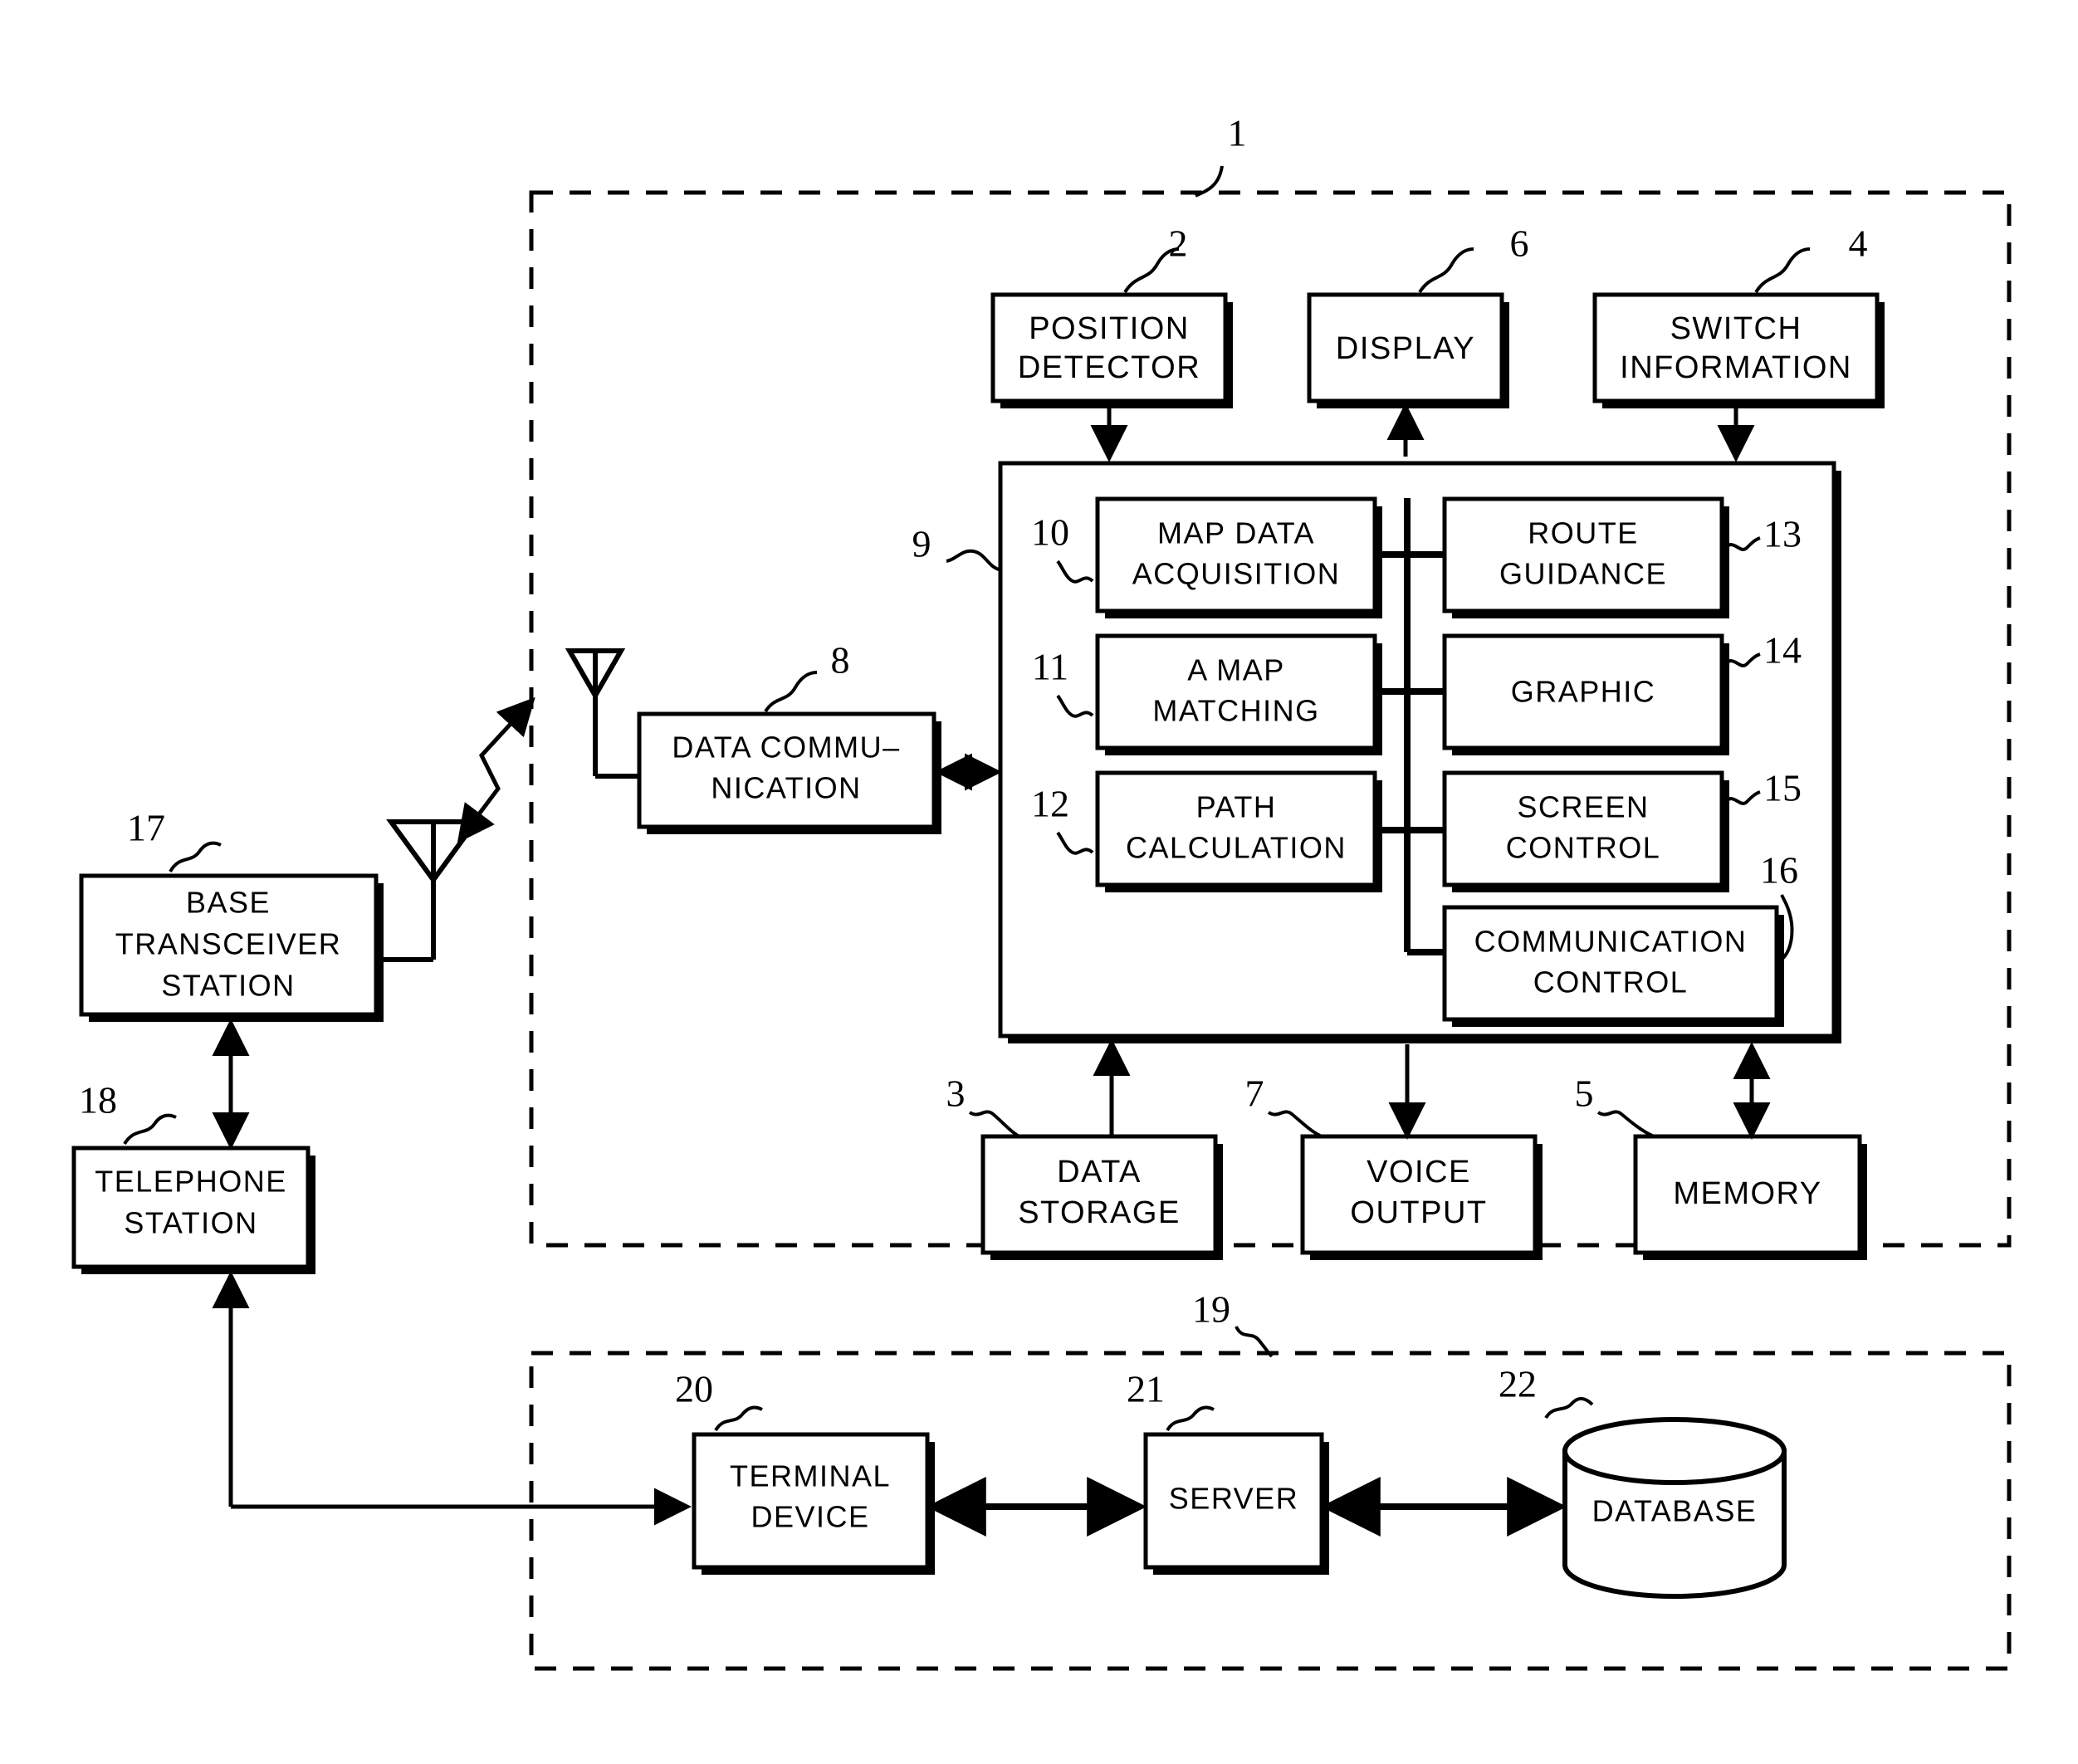 The image size is (2078, 1764). What do you see at coordinates (1099, 1194) in the screenshot?
I see `data-storage-box` at bounding box center [1099, 1194].